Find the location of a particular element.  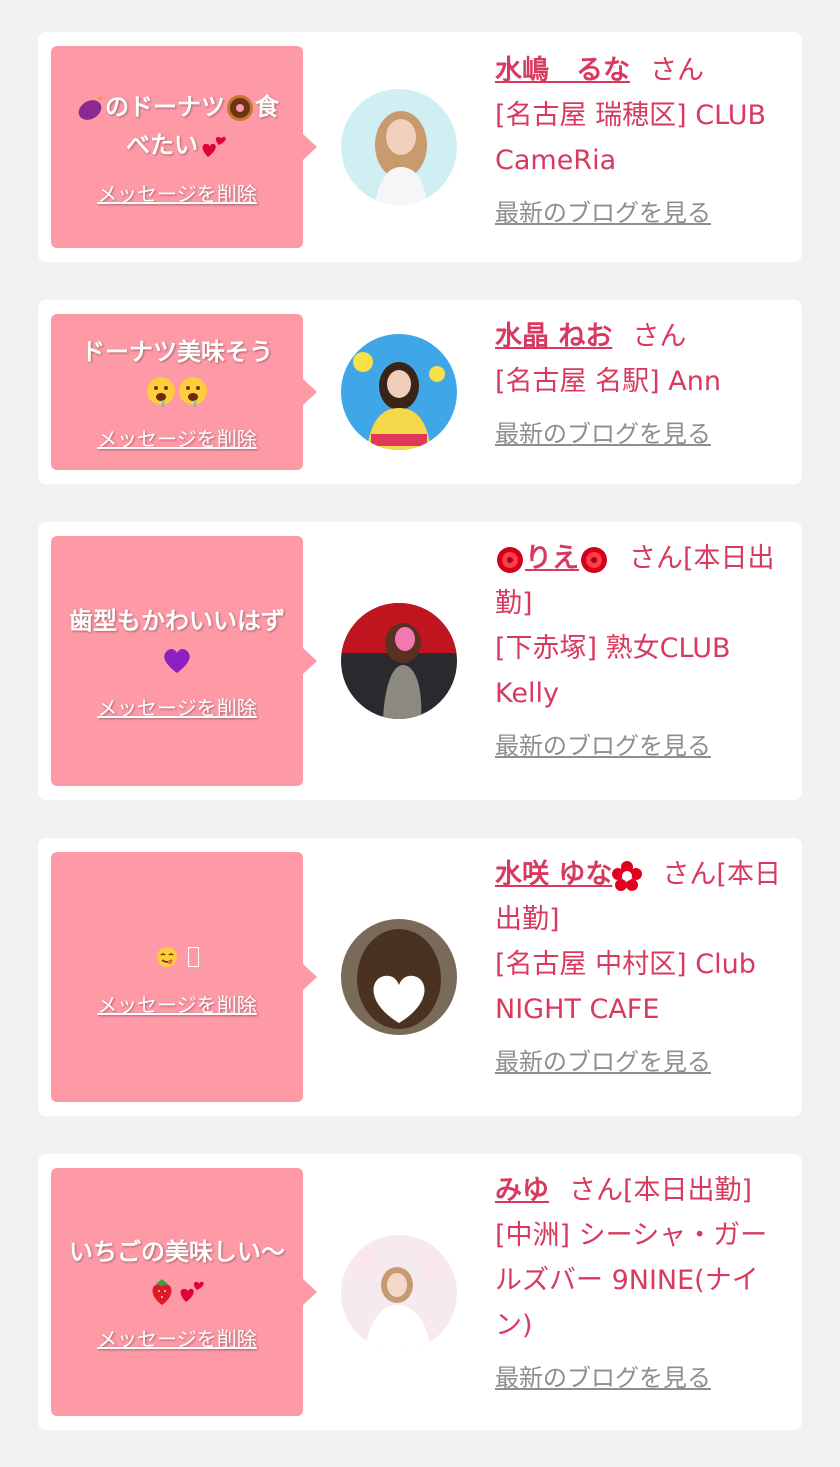

message-bubble: のドーナツ 食べたい メッセージを削除 is located at coordinates (184, 147).